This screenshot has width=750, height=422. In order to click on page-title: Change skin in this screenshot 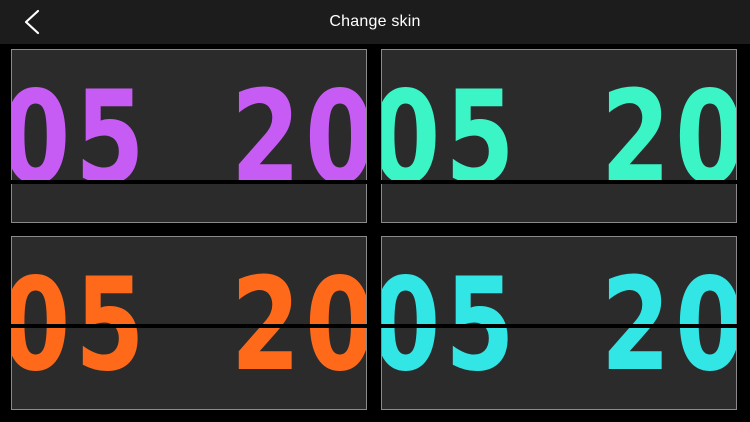, I will do `click(375, 21)`.